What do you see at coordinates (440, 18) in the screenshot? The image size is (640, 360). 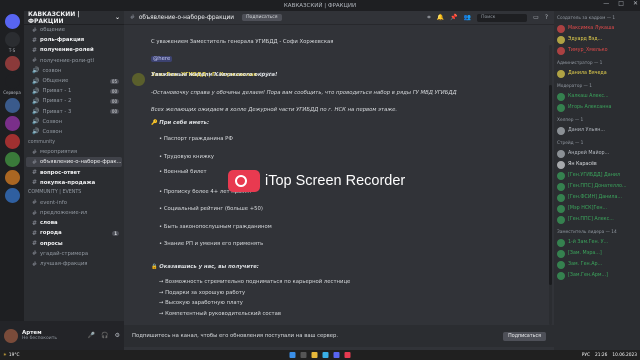 I see `bell-icon: 🔔` at bounding box center [440, 18].